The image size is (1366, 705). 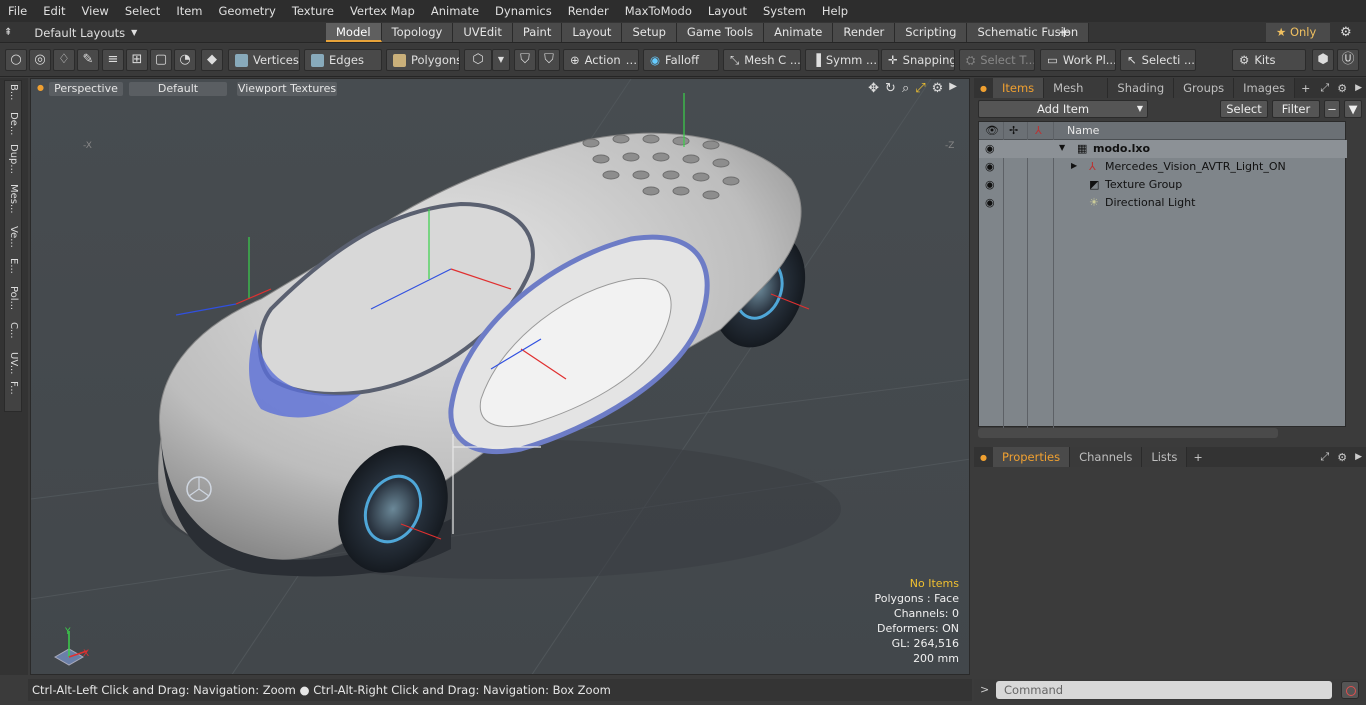 What do you see at coordinates (1076, 96) in the screenshot?
I see `tab-mesh-ops: Mesh Ops` at bounding box center [1076, 96].